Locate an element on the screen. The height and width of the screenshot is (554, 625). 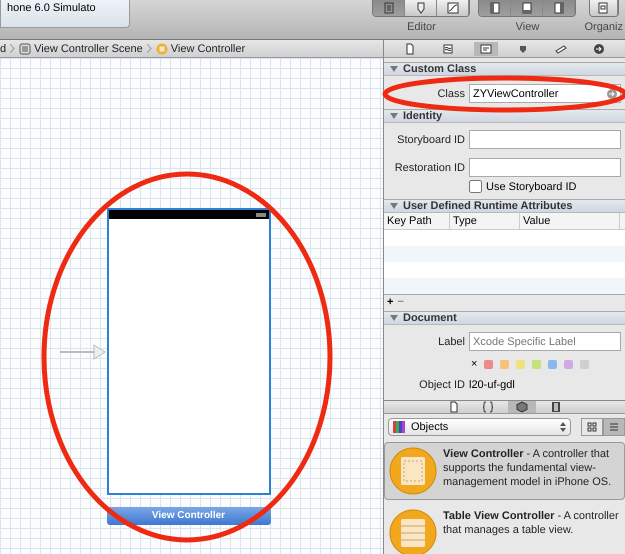
grid-icon is located at coordinates (592, 427).